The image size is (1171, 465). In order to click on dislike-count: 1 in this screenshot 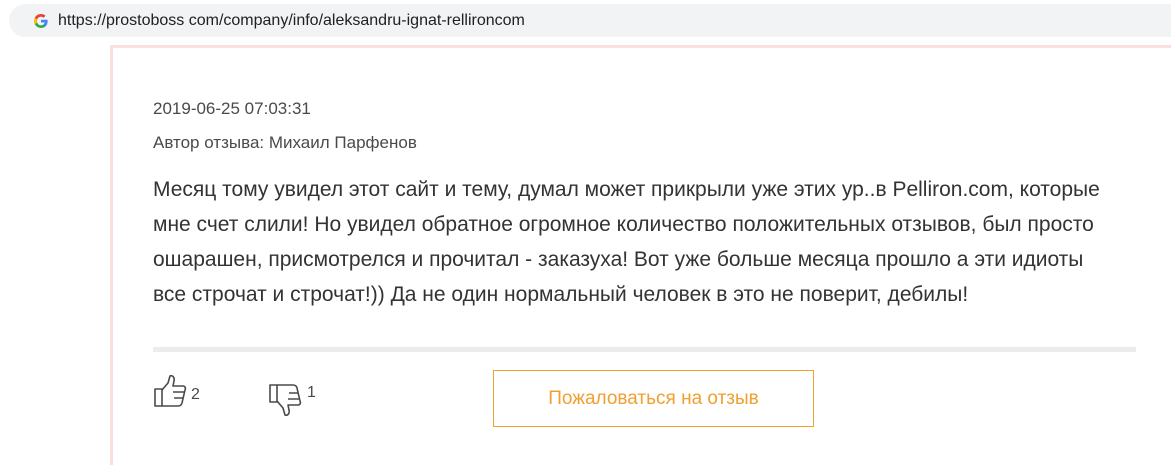, I will do `click(311, 392)`.